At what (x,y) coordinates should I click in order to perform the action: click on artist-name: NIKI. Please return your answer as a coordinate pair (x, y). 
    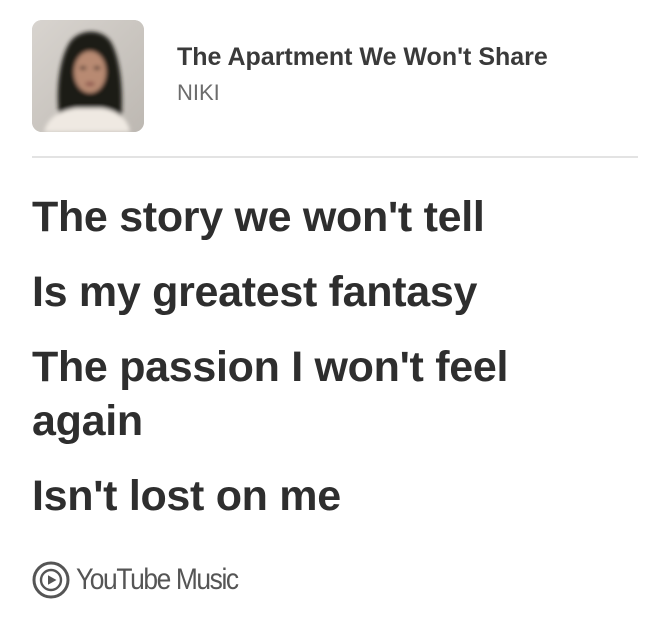
    Looking at the image, I should click on (198, 92).